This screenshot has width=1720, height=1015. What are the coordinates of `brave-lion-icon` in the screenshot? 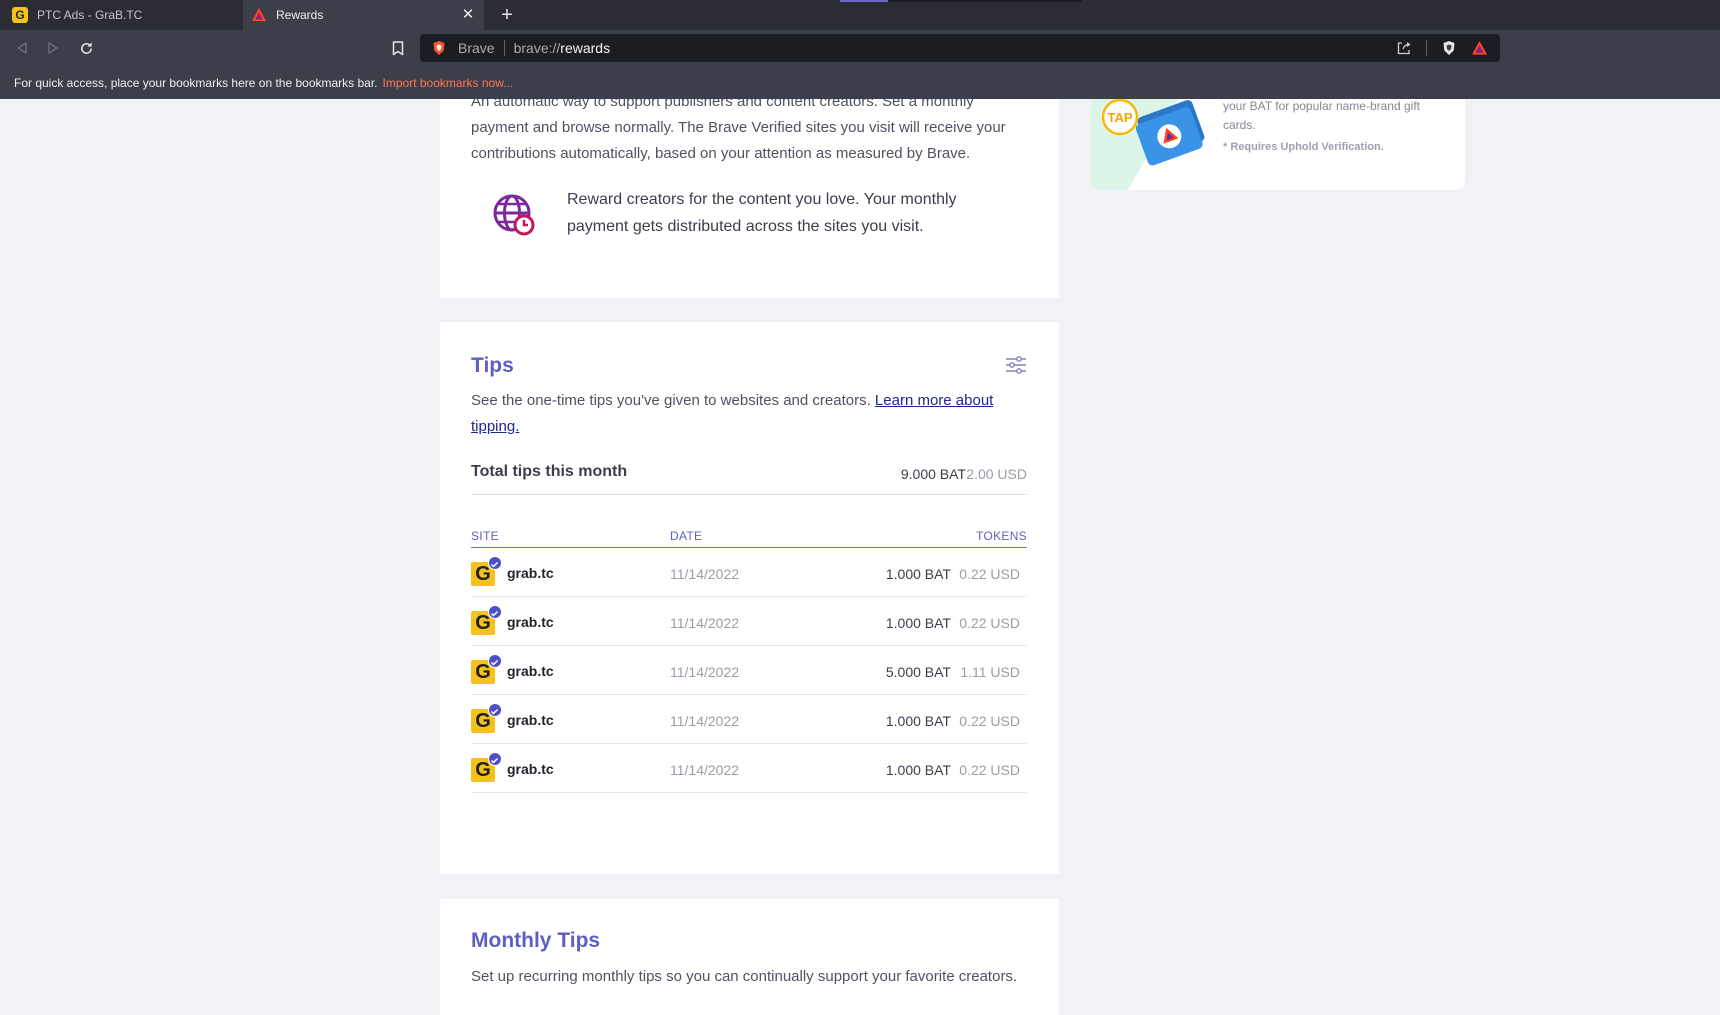 It's located at (439, 48).